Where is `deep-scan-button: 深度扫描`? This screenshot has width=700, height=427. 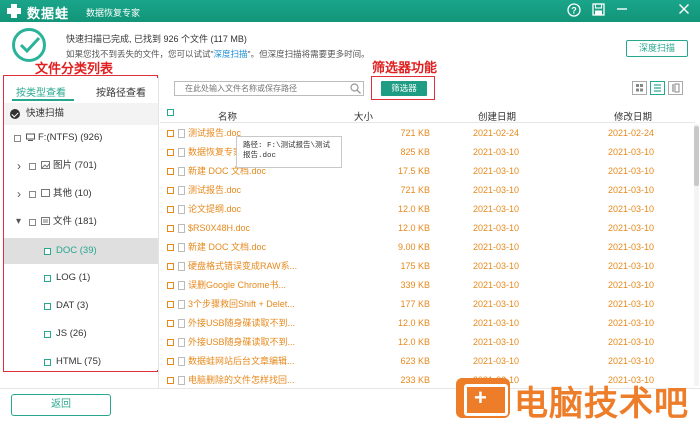
deep-scan-button: 深度扫描 is located at coordinates (657, 48).